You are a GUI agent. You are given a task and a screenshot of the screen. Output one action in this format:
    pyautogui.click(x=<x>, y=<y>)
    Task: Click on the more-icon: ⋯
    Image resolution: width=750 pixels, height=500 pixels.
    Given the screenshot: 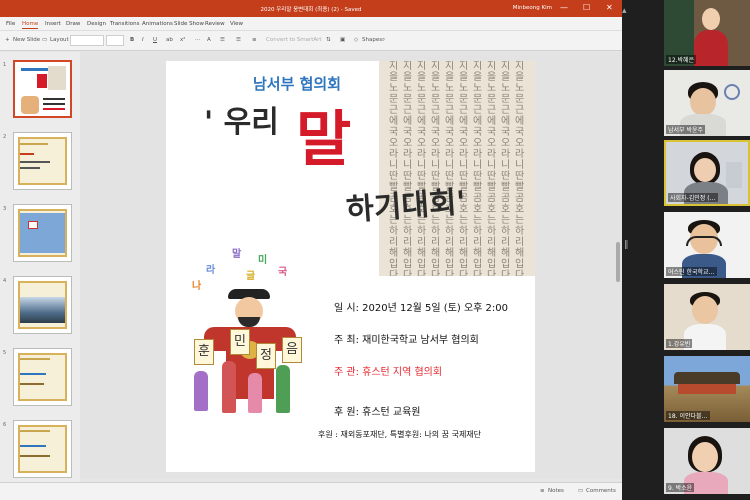 What is the action you would take?
    pyautogui.click(x=198, y=40)
    